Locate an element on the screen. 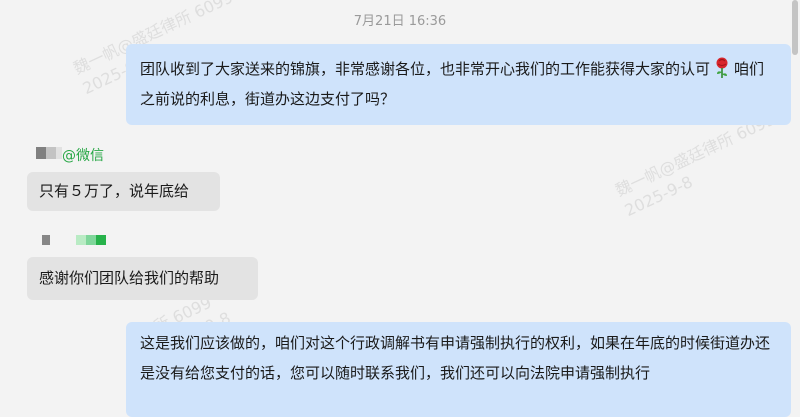  message-timestamp: 7月21日 16:36 is located at coordinates (400, 21).